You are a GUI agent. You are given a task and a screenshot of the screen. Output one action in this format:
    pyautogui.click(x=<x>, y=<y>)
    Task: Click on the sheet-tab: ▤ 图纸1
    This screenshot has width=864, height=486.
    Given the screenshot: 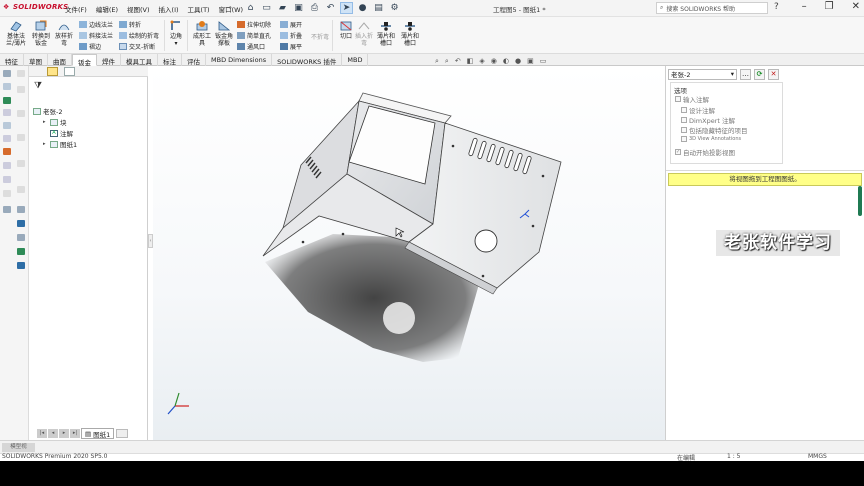 What is the action you would take?
    pyautogui.click(x=98, y=433)
    